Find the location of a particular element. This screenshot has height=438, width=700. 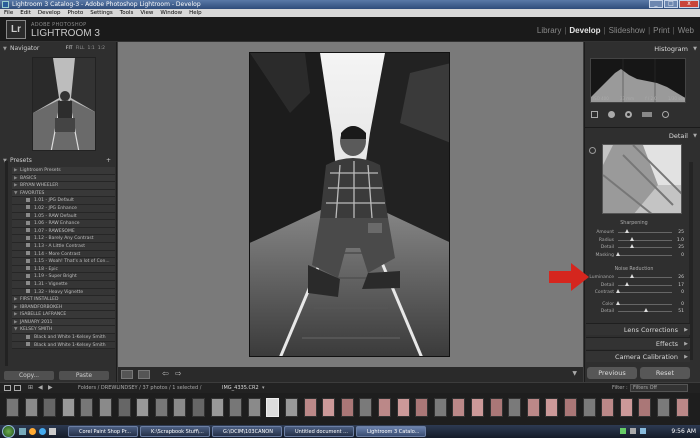

menu-settings: Settings is located at coordinates (101, 13).